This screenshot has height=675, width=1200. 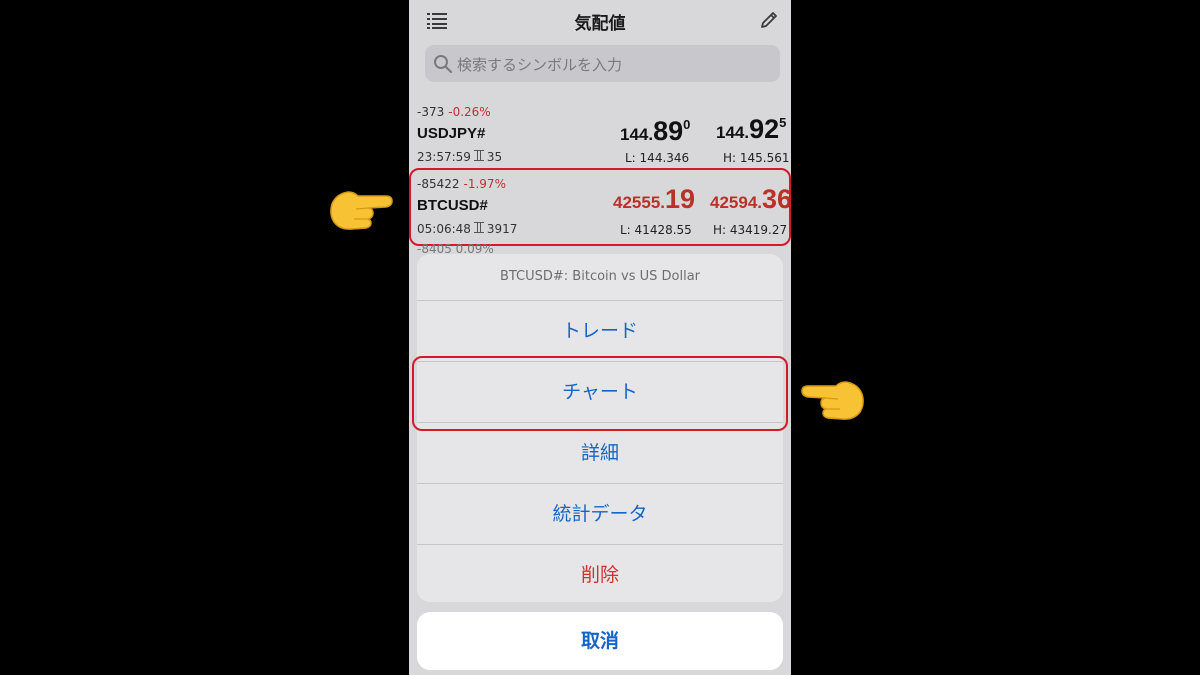 I want to click on quote-time: 23:57:59 35, so click(x=460, y=157).